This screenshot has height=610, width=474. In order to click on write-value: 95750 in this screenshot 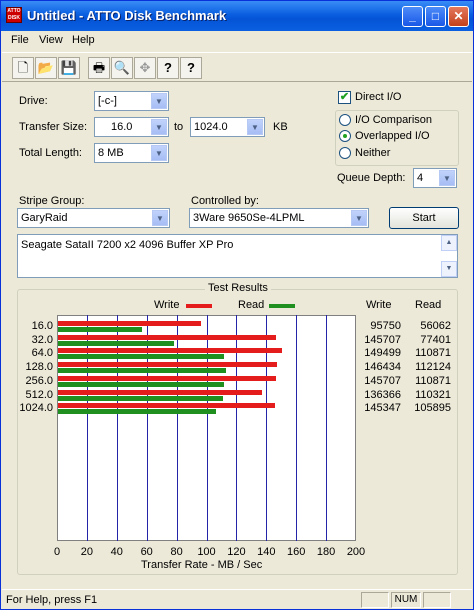, I will do `click(385, 326)`.